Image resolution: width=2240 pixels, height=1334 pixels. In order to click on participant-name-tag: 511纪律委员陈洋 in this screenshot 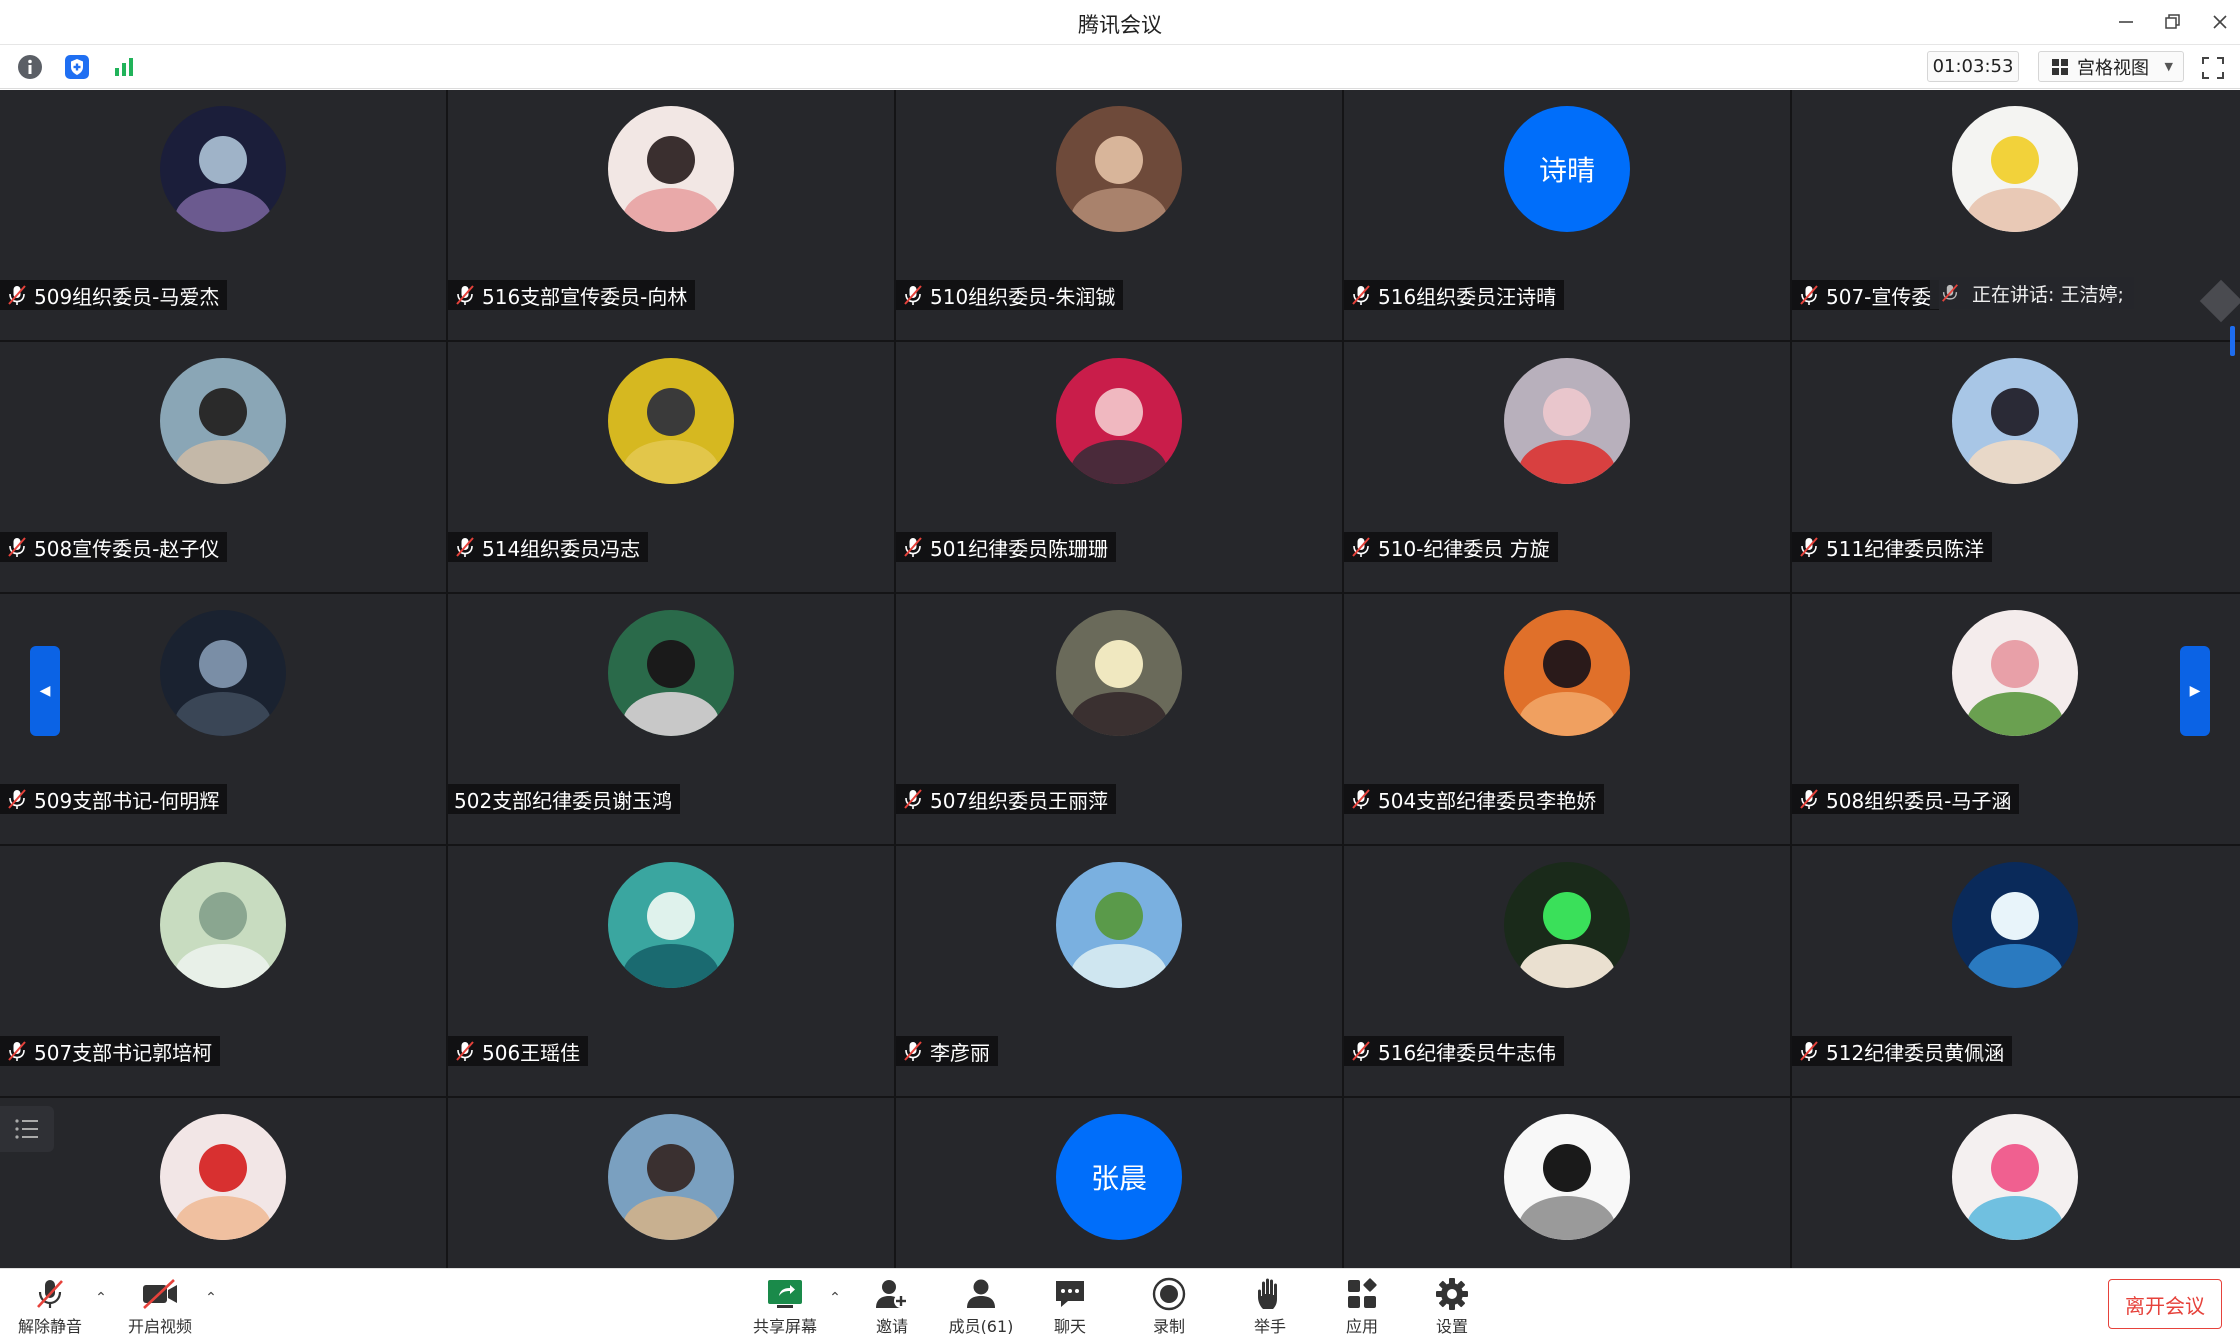, I will do `click(1892, 547)`.